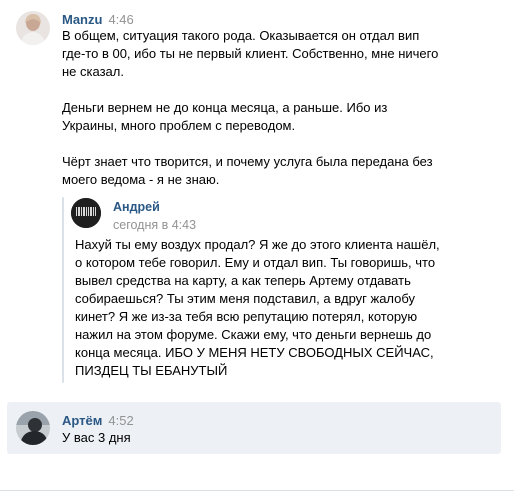 Image resolution: width=514 pixels, height=501 pixels. I want to click on message-time: 4:52, so click(120, 420).